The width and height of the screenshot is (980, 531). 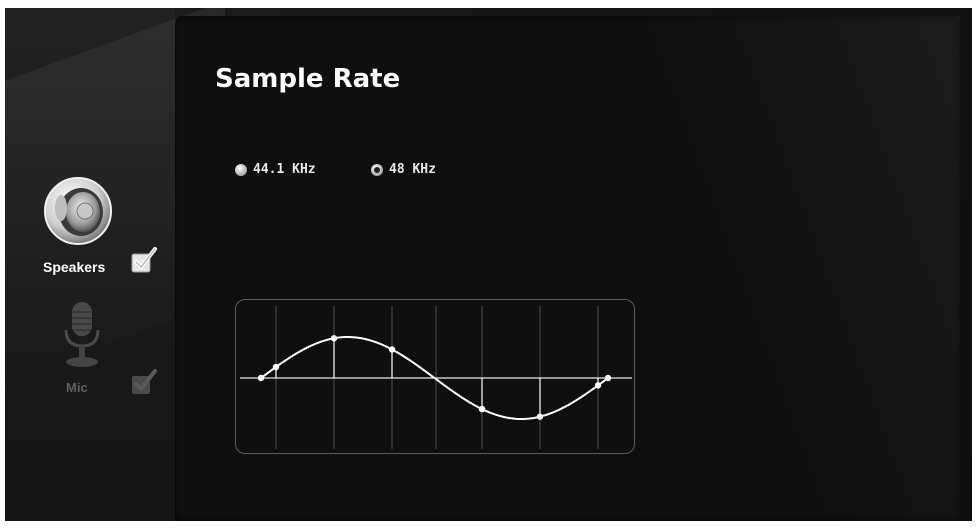 I want to click on rate-option-44-1: 44.1 KHz, so click(x=275, y=169).